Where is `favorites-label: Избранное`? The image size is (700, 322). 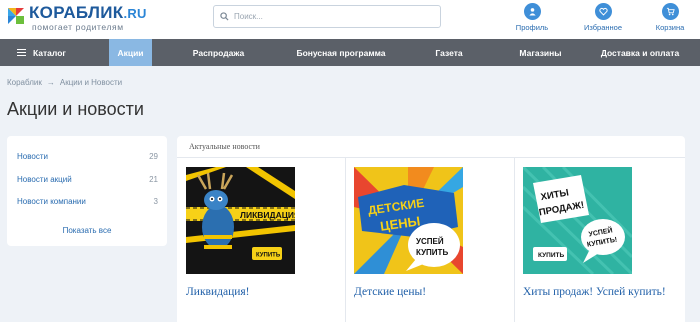
favorites-label: Избранное is located at coordinates (602, 27).